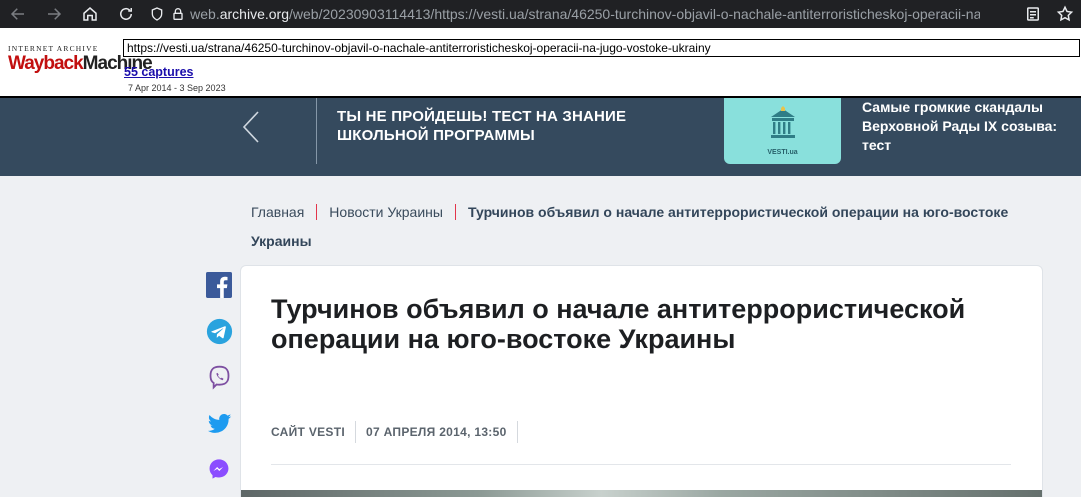 Image resolution: width=1081 pixels, height=497 pixels. What do you see at coordinates (18, 14) in the screenshot?
I see `back-arrow-icon` at bounding box center [18, 14].